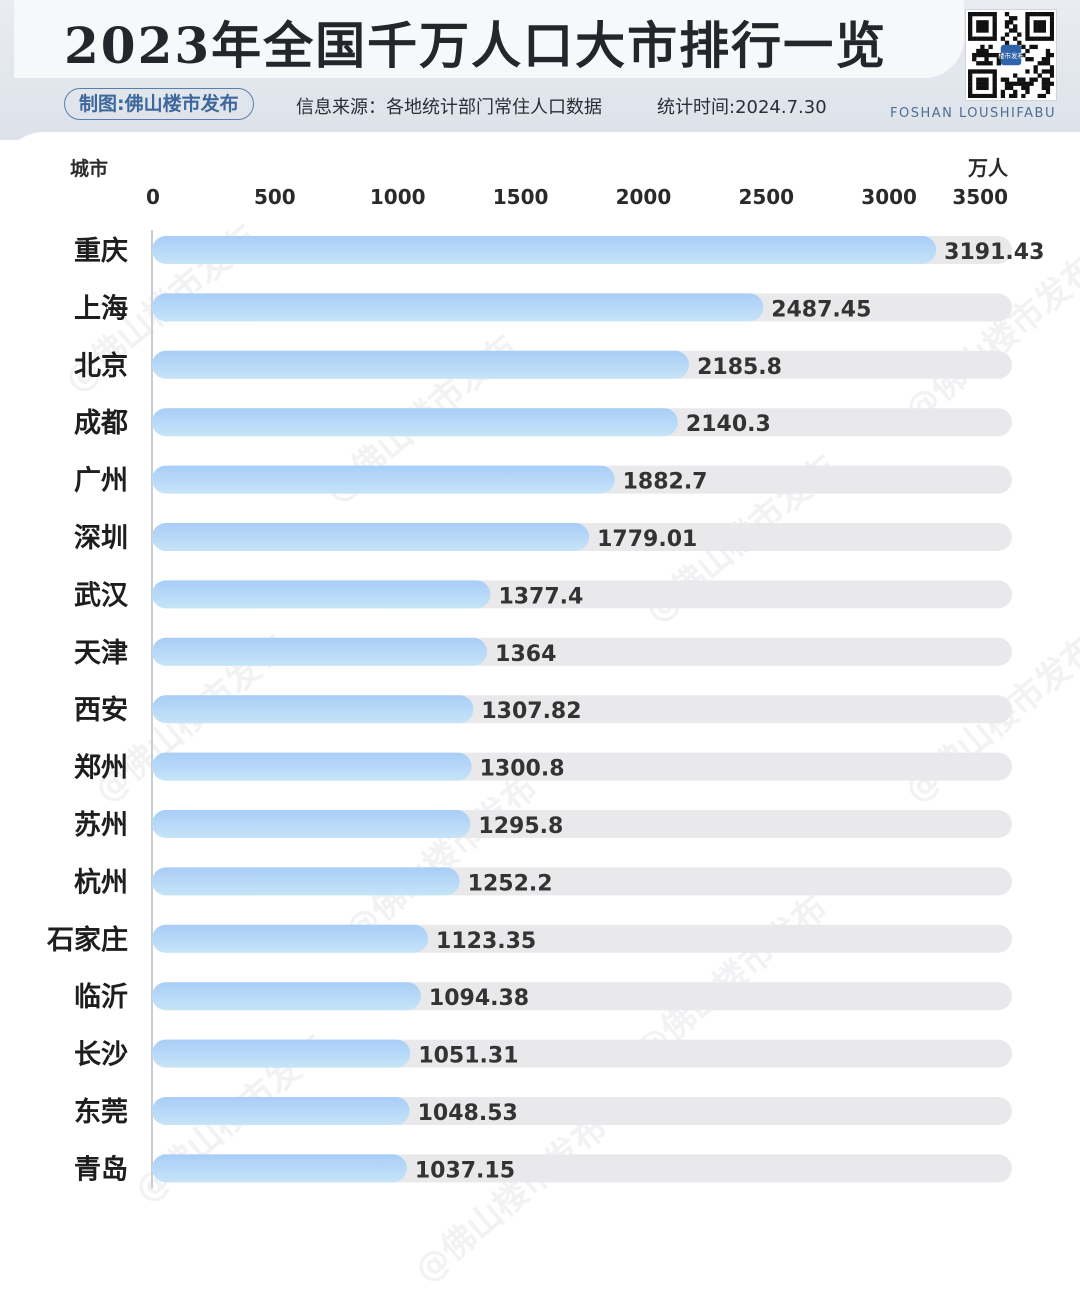  Describe the element at coordinates (980, 197) in the screenshot. I see `x-tick-label: 3500` at that location.